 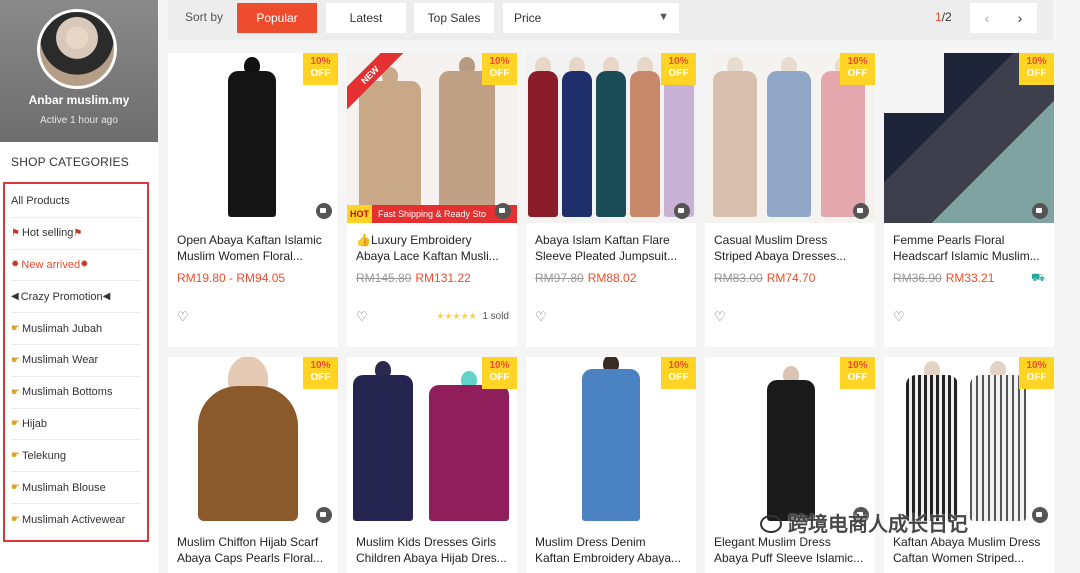 I want to click on page-indicator: 1/2, so click(x=943, y=17).